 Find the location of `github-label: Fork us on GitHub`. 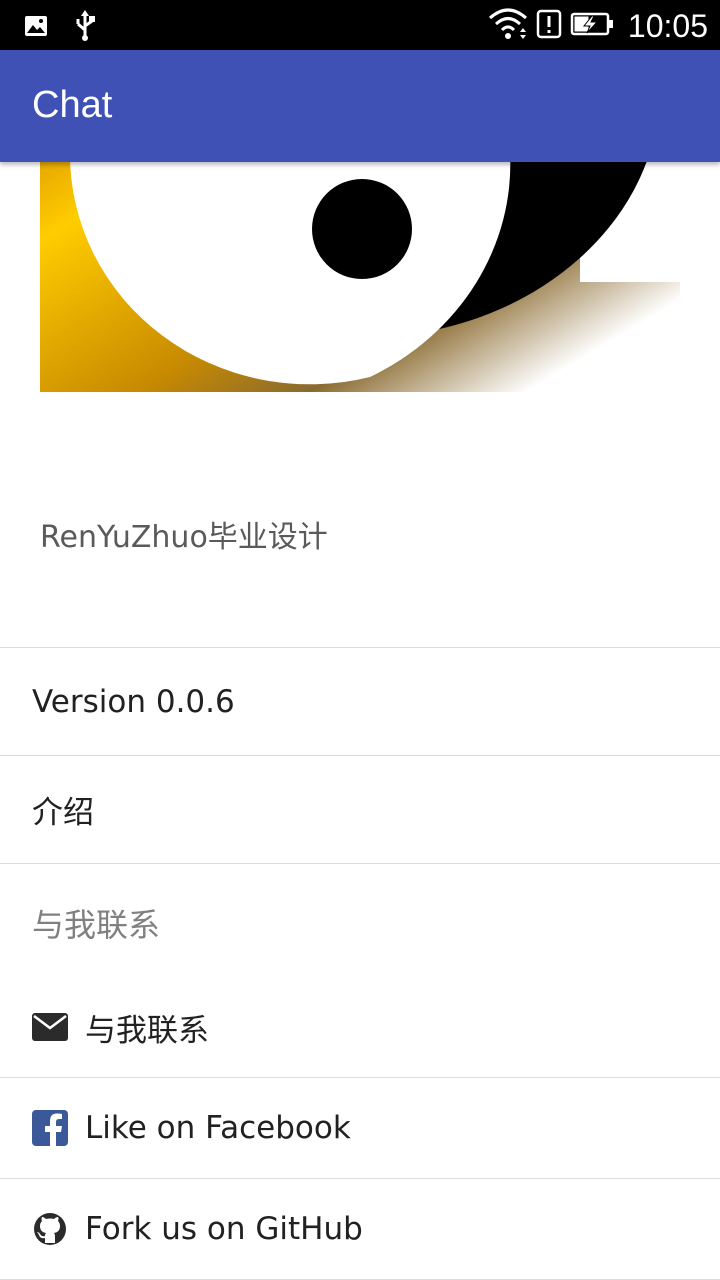

github-label: Fork us on GitHub is located at coordinates (224, 1229).